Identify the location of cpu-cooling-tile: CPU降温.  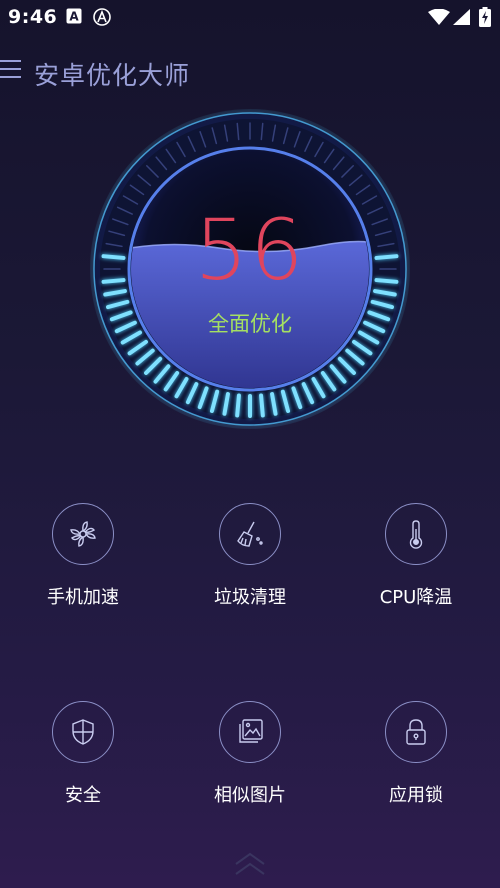
(416, 568).